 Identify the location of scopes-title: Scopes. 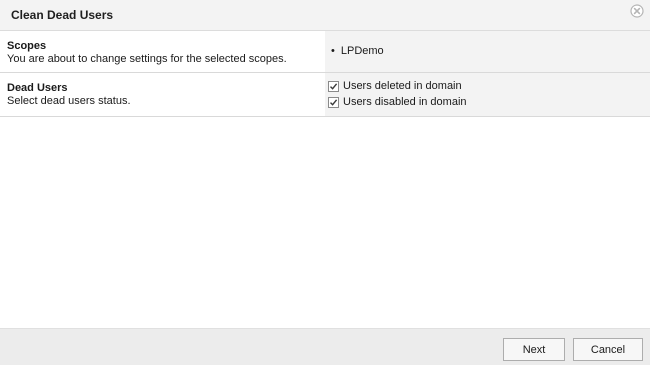
(27, 46).